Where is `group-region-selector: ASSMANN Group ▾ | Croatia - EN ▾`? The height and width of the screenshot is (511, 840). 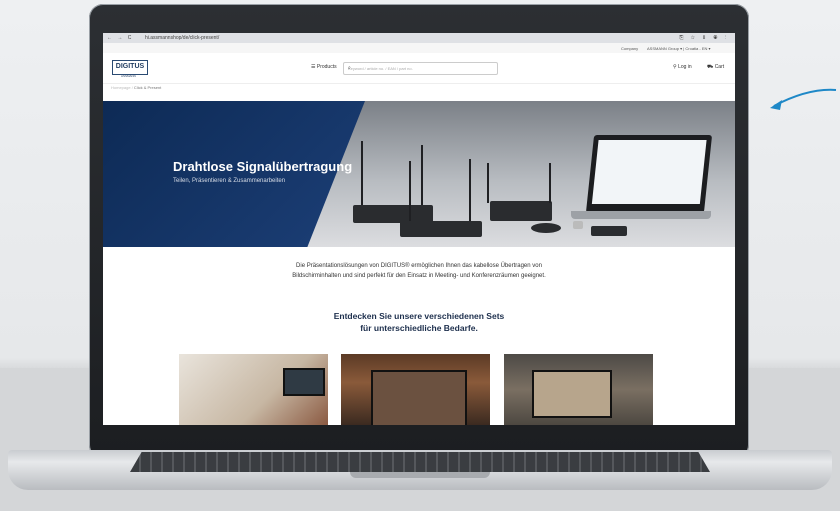
group-region-selector: ASSMANN Group ▾ | Croatia - EN ▾ is located at coordinates (679, 48).